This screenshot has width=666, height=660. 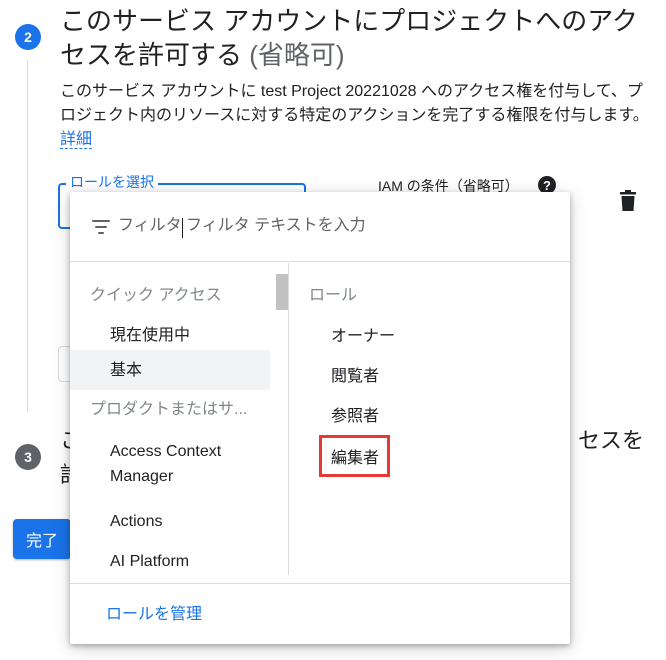 What do you see at coordinates (611, 440) in the screenshot?
I see `step-3-title-fragment-right: セスを` at bounding box center [611, 440].